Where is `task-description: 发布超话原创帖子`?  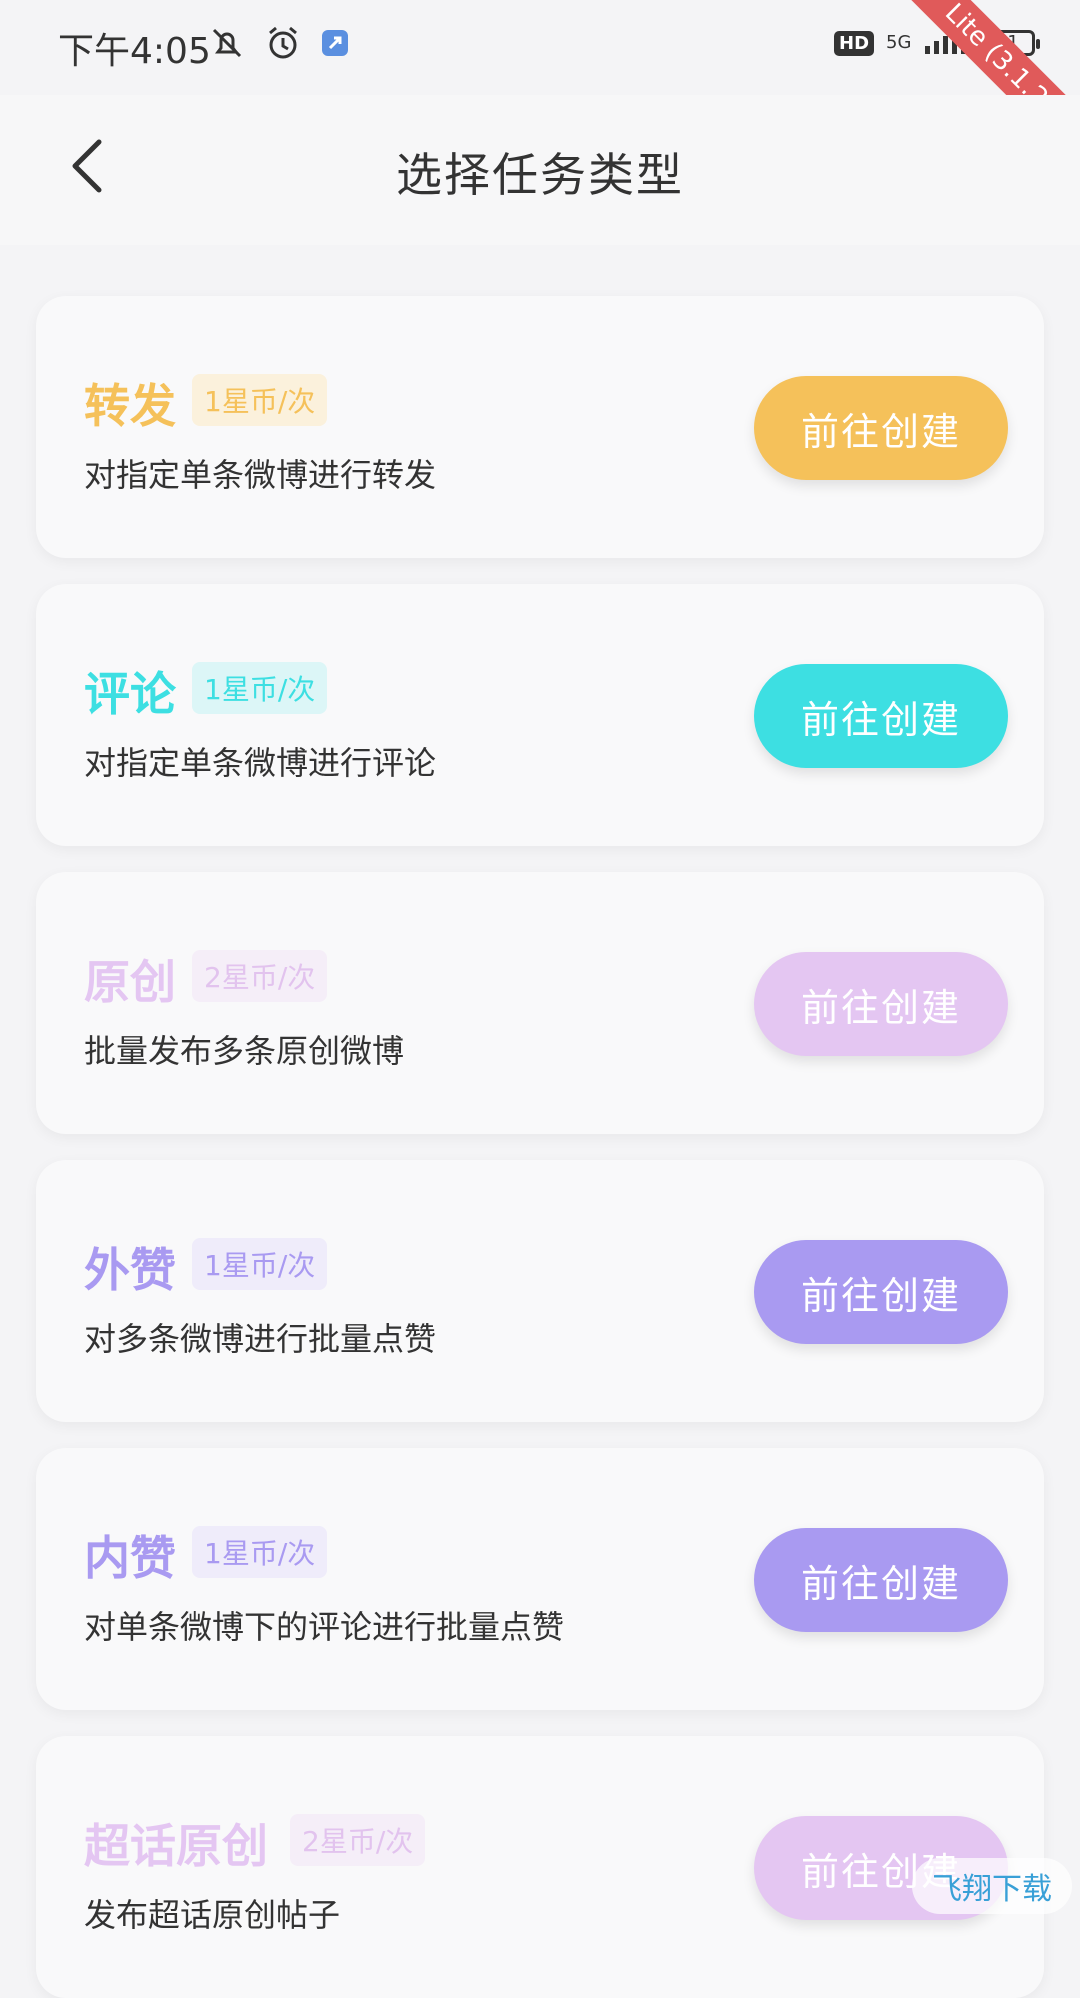
task-description: 发布超话原创帖子 is located at coordinates (212, 1915).